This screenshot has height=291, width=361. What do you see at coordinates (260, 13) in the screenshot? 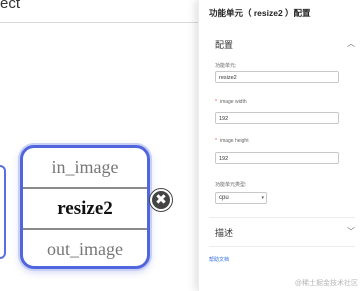
I see `panel-title: 功能单元（ resize2 ）配置` at bounding box center [260, 13].